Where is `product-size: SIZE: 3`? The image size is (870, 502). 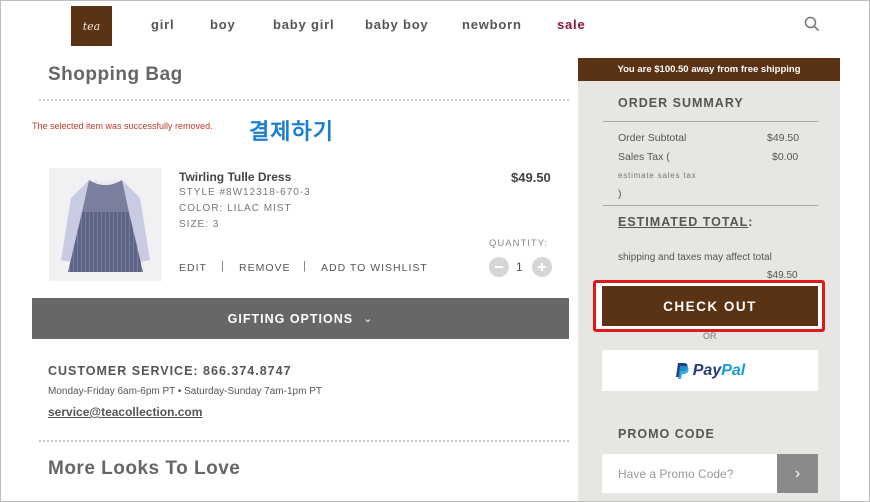
product-size: SIZE: 3 is located at coordinates (199, 224).